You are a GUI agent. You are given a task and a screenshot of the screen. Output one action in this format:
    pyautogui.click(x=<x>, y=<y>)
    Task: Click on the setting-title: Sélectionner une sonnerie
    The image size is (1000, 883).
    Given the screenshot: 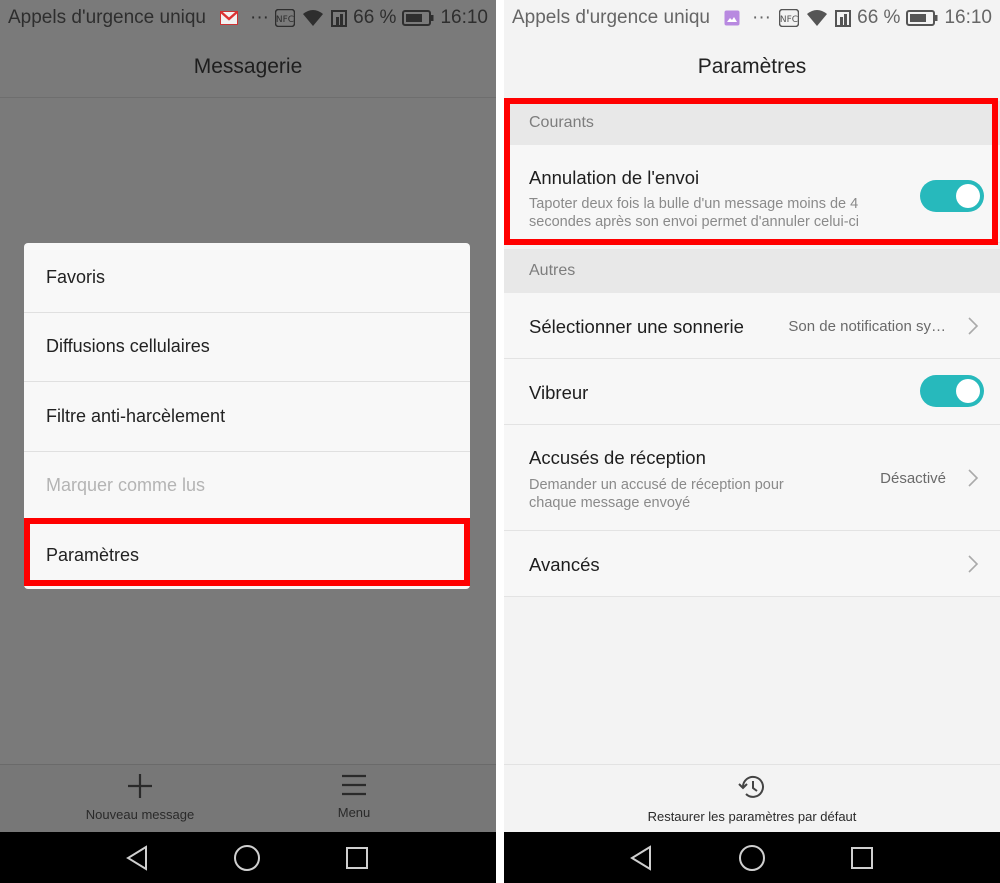 What is the action you would take?
    pyautogui.click(x=636, y=326)
    